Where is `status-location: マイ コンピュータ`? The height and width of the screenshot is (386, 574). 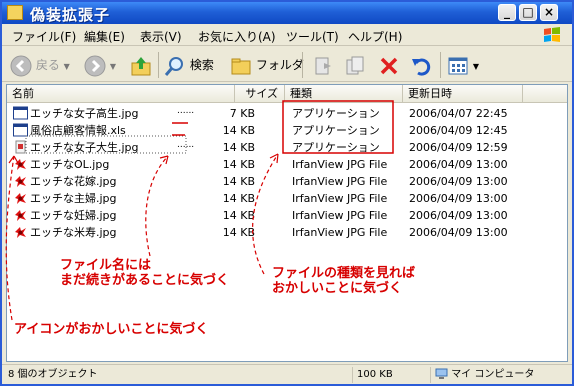 status-location: マイ コンピュータ is located at coordinates (482, 375).